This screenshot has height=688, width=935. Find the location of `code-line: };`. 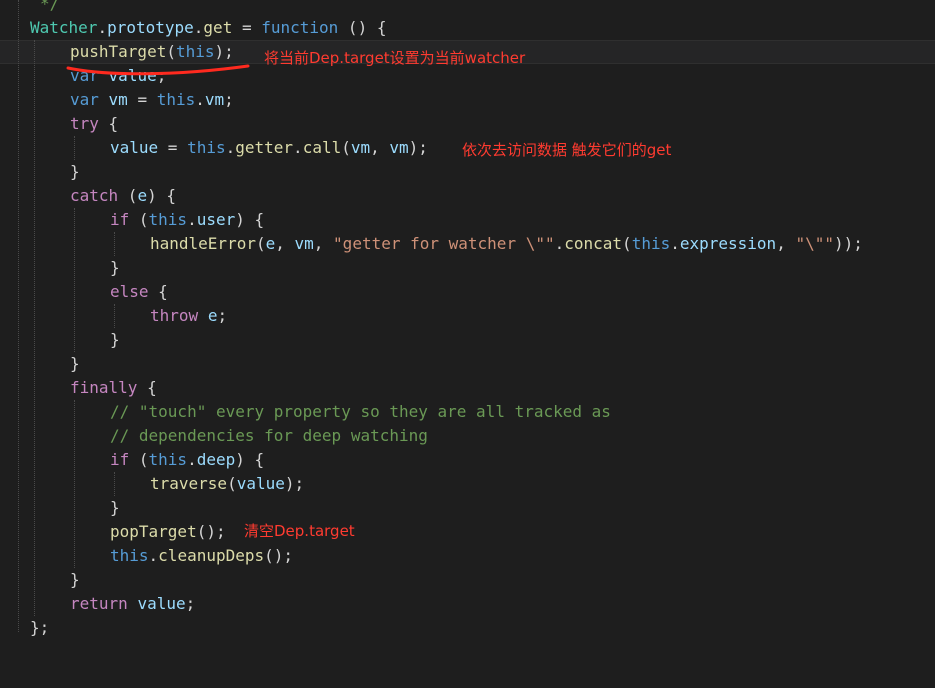

code-line: }; is located at coordinates (40, 627).